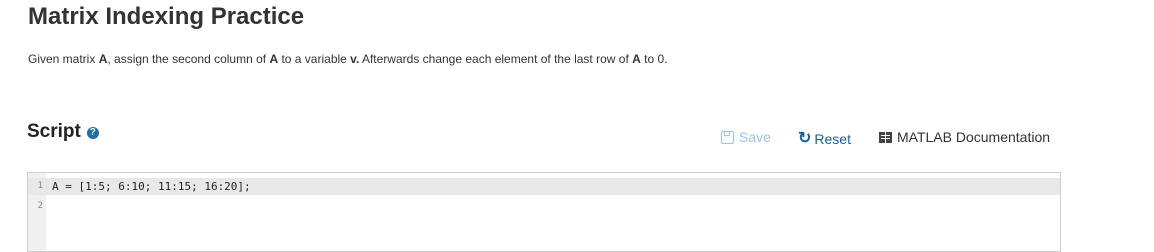  What do you see at coordinates (54, 131) in the screenshot?
I see `script-heading-label: Script` at bounding box center [54, 131].